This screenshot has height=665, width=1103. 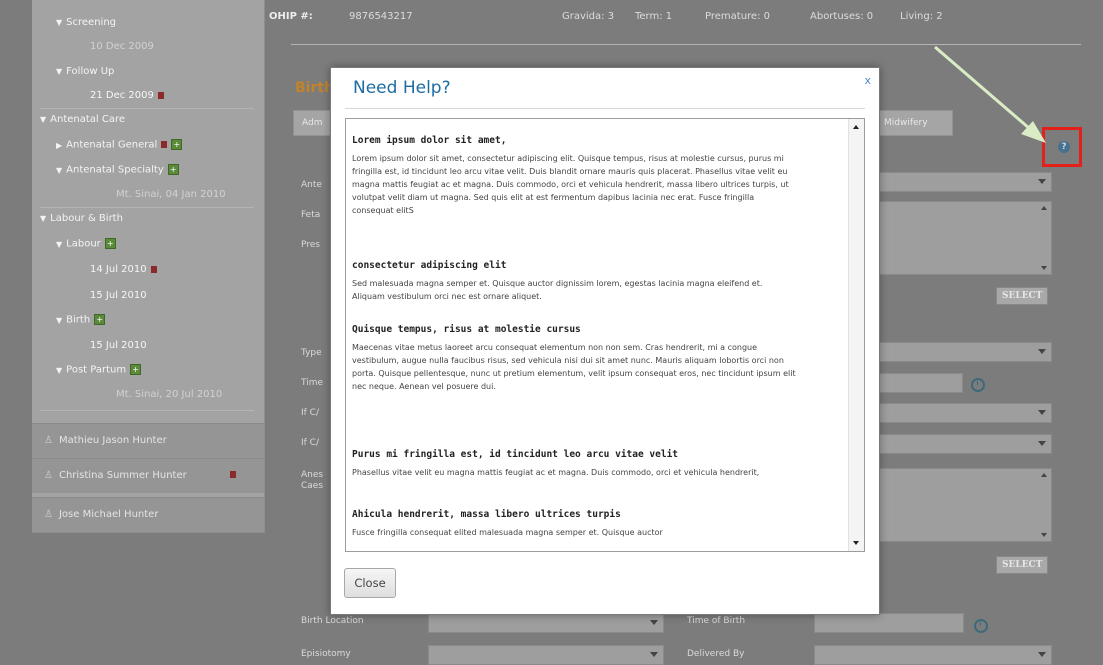 I want to click on delivered-by-select, so click(x=933, y=655).